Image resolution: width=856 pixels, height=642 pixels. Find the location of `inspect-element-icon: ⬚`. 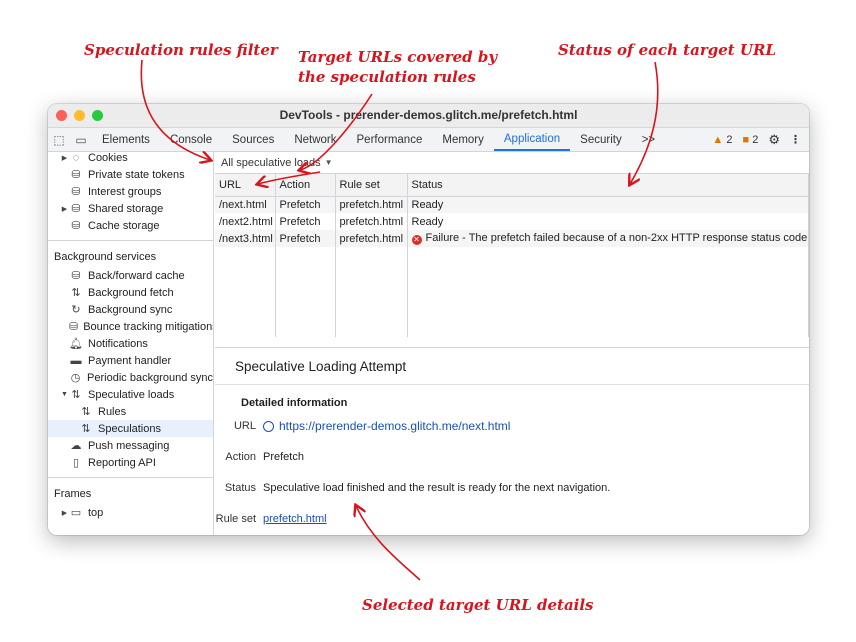

inspect-element-icon: ⬚ is located at coordinates (59, 139).